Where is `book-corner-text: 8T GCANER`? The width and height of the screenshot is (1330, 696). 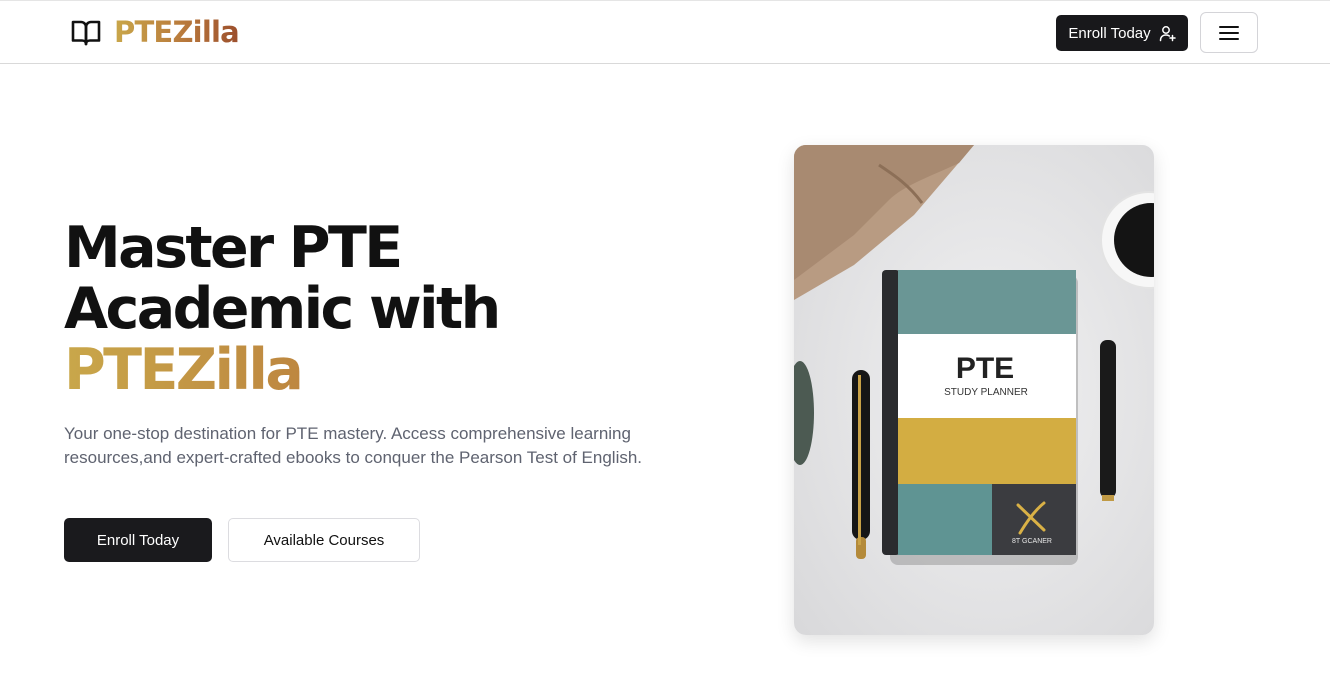
book-corner-text: 8T GCANER is located at coordinates (1032, 541).